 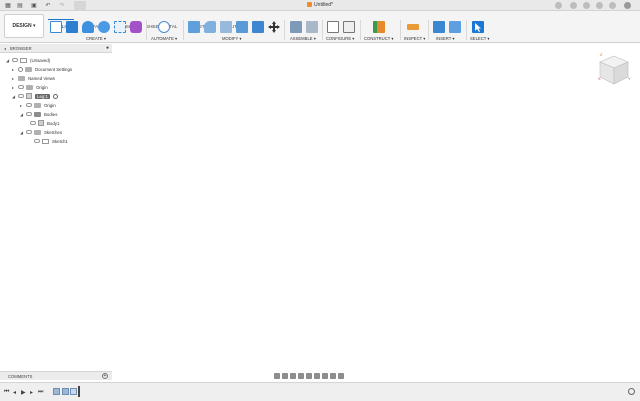 What do you see at coordinates (41, 132) in the screenshot?
I see `tree-item-sketches: ◢ Sketches` at bounding box center [41, 132].